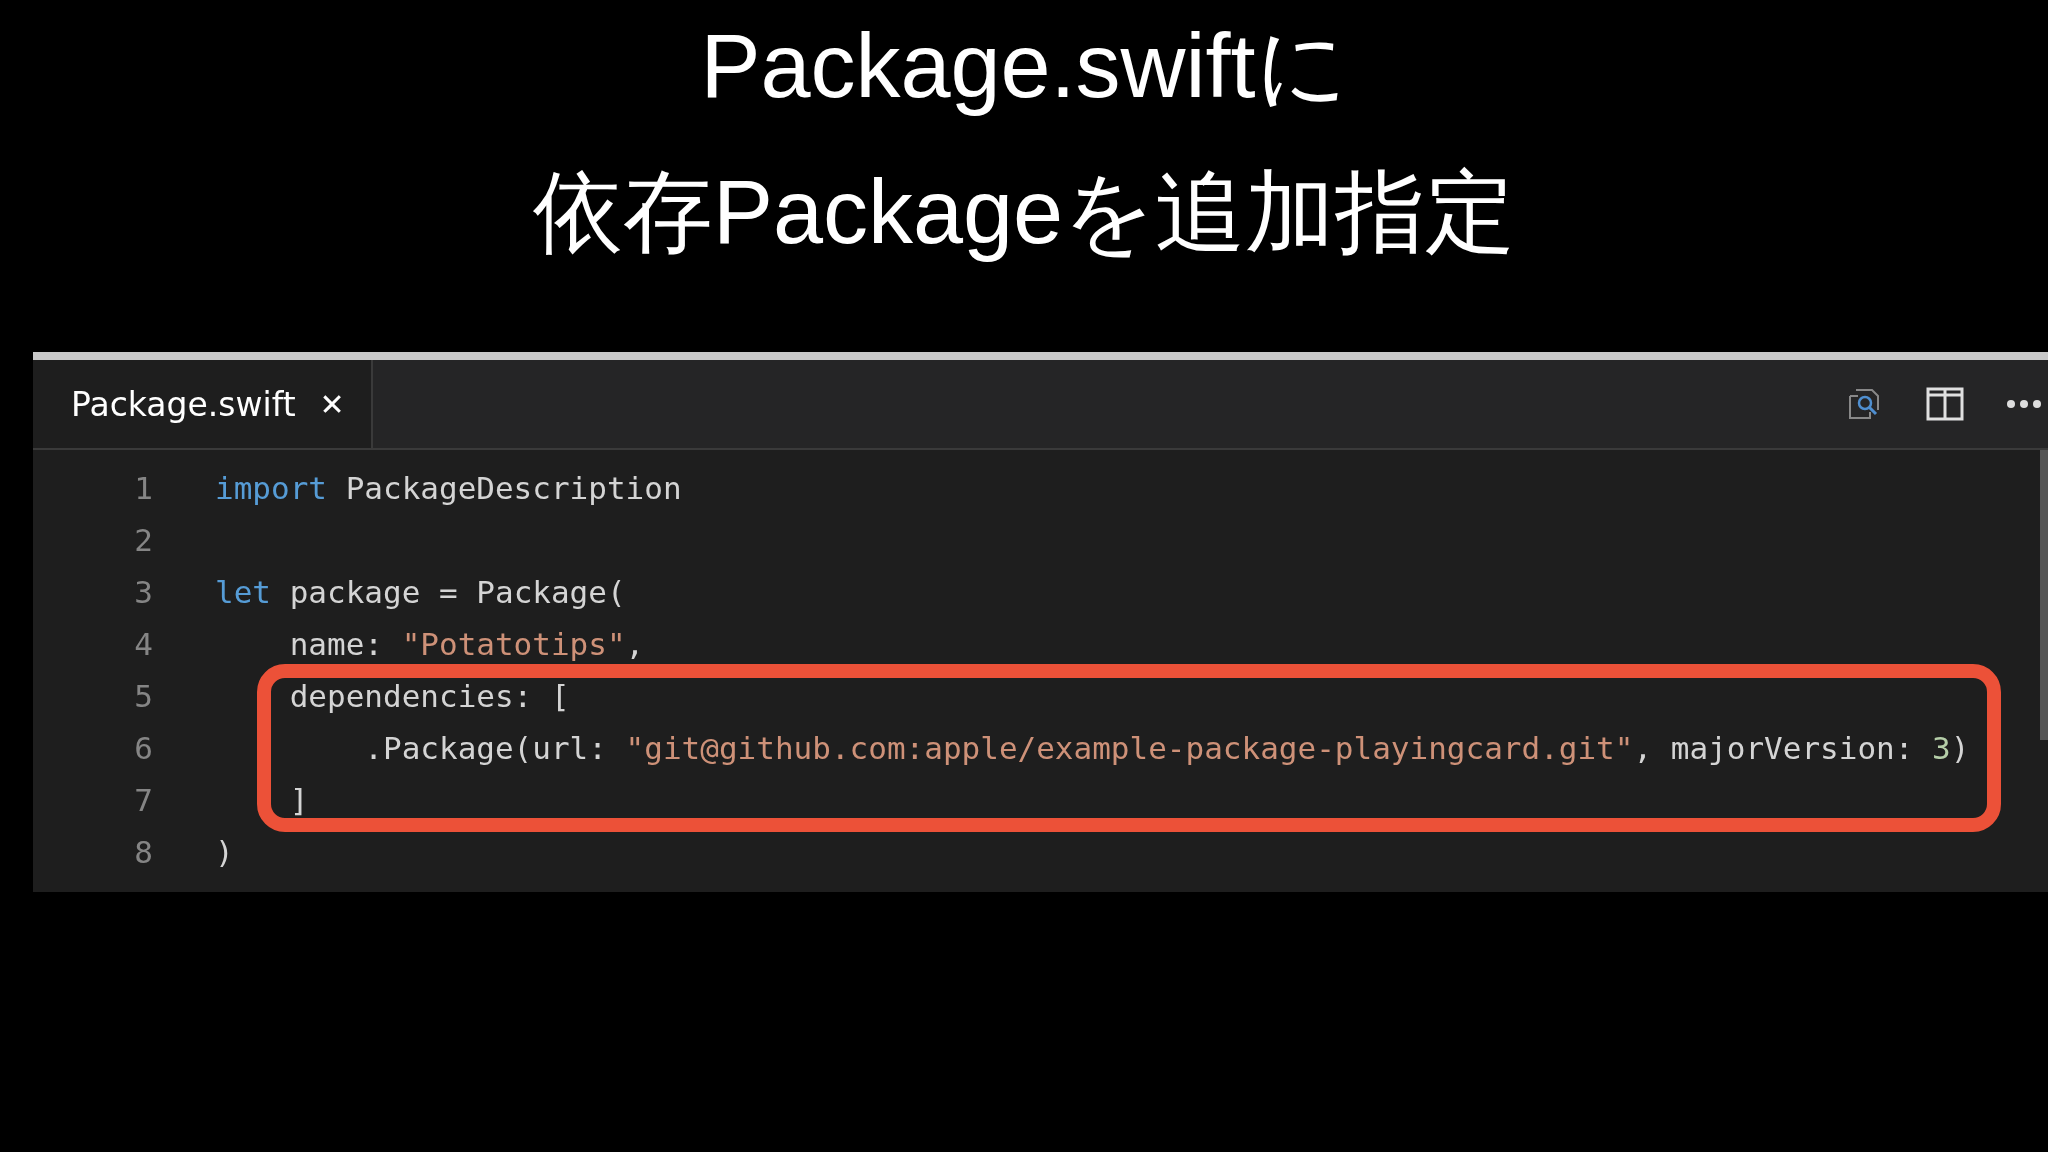 The image size is (2048, 1152). What do you see at coordinates (1024, 66) in the screenshot?
I see `slide-title: Package.swiftに` at bounding box center [1024, 66].